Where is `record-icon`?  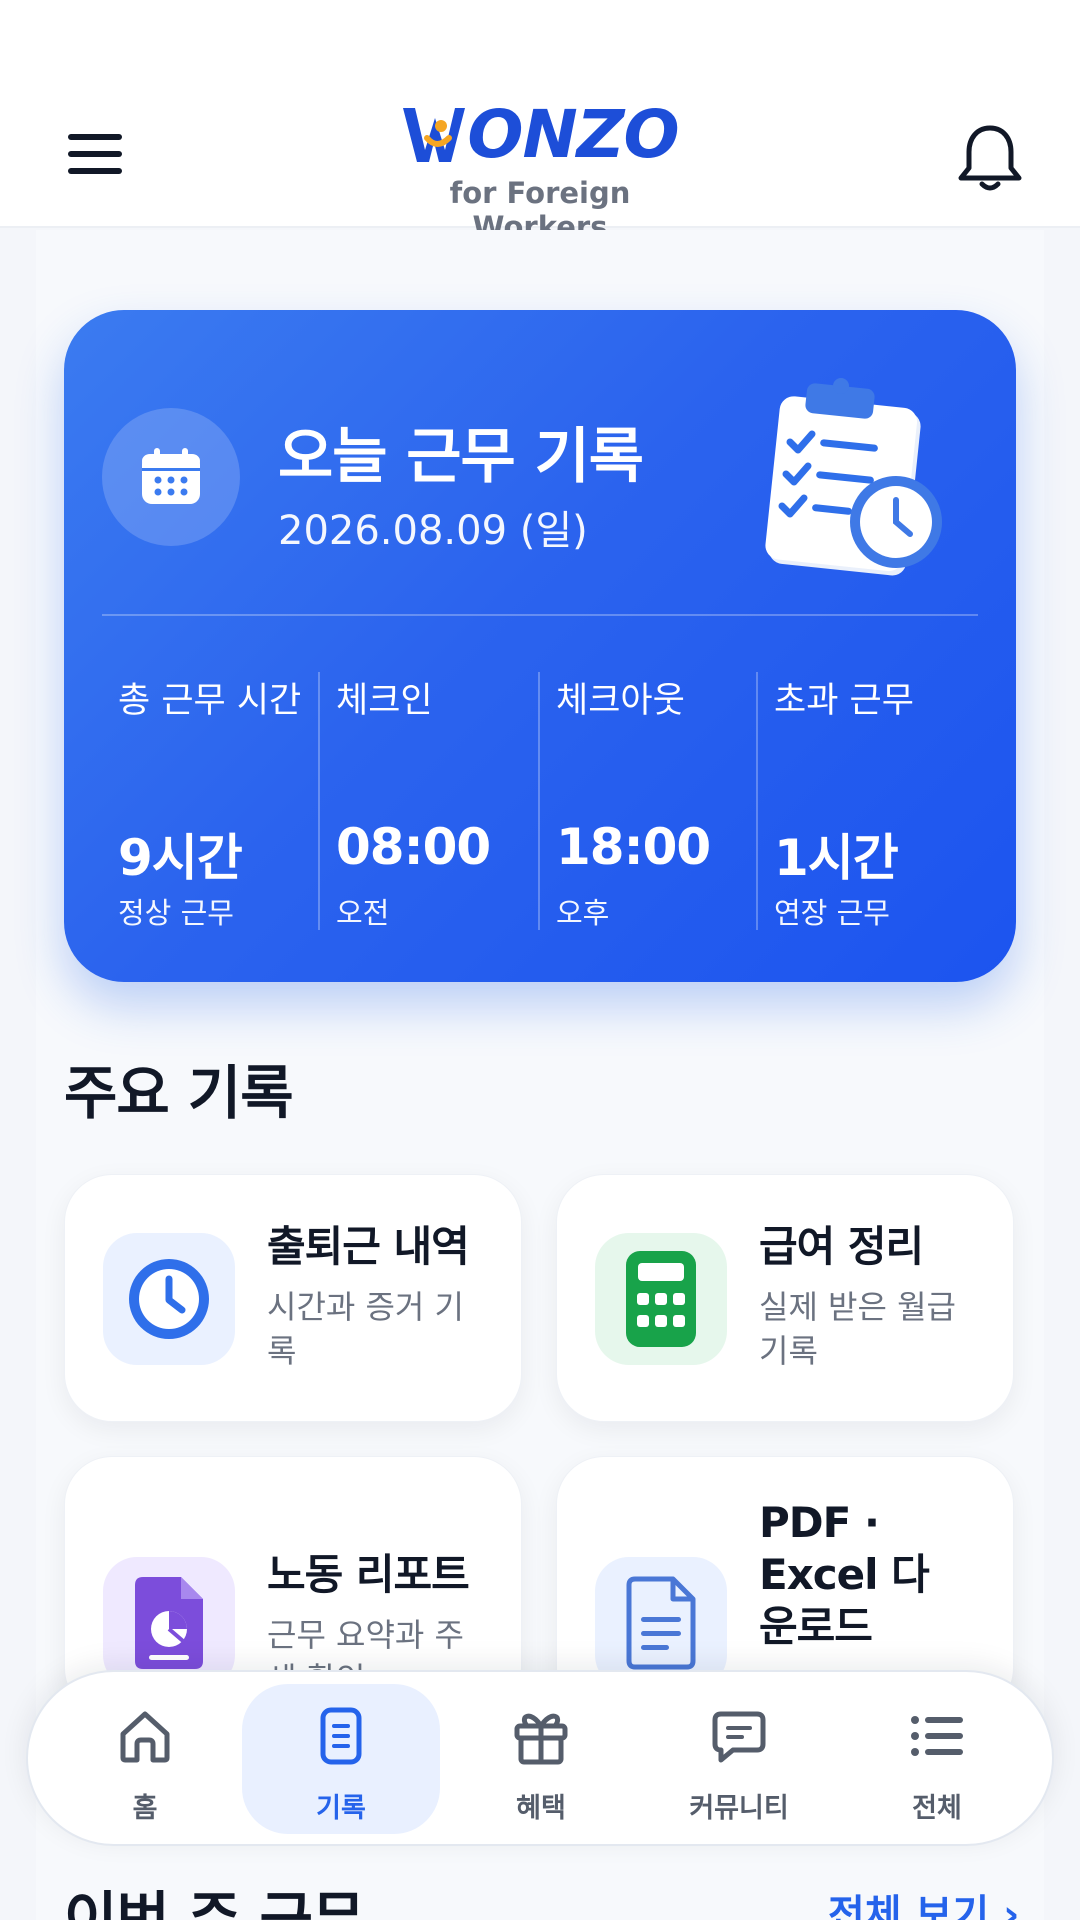
record-icon is located at coordinates (341, 1736).